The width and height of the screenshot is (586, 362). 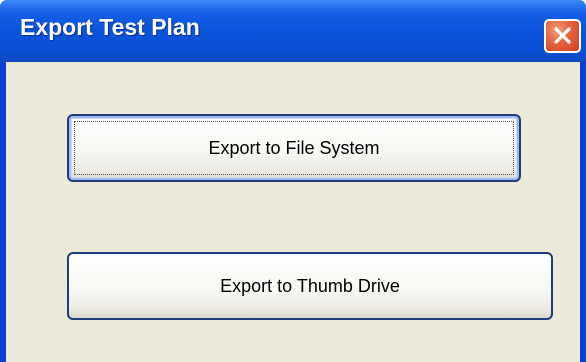 I want to click on close-button, so click(x=562, y=36).